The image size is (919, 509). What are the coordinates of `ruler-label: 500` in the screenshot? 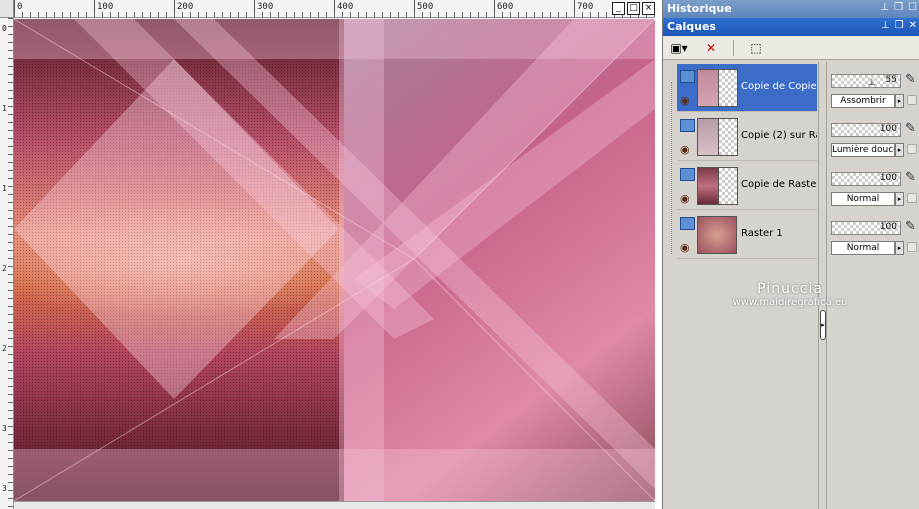 It's located at (425, 7).